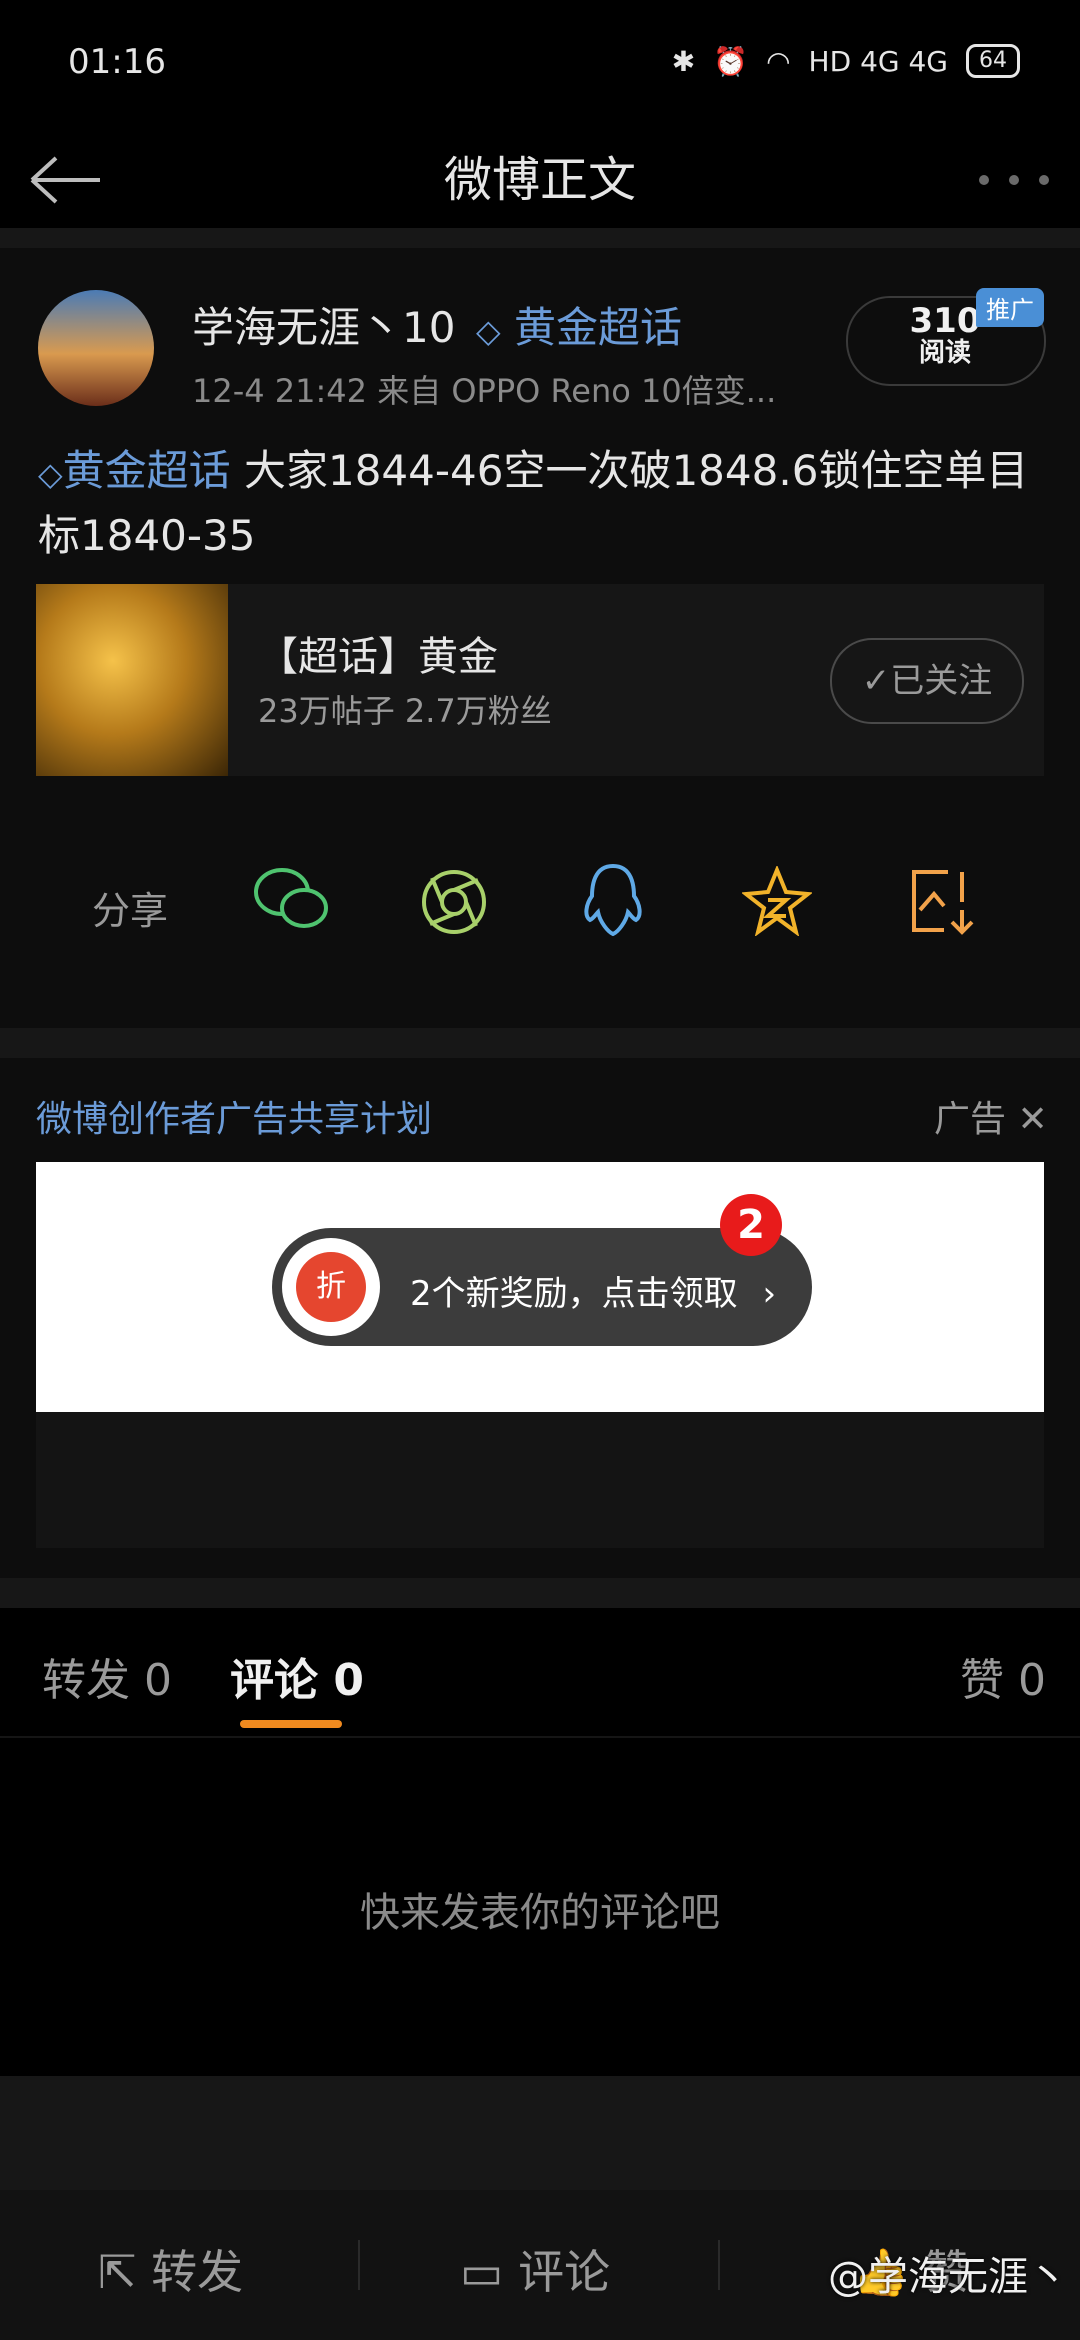 The height and width of the screenshot is (2340, 1080). What do you see at coordinates (993, 61) in the screenshot?
I see `battery-icon: 64` at bounding box center [993, 61].